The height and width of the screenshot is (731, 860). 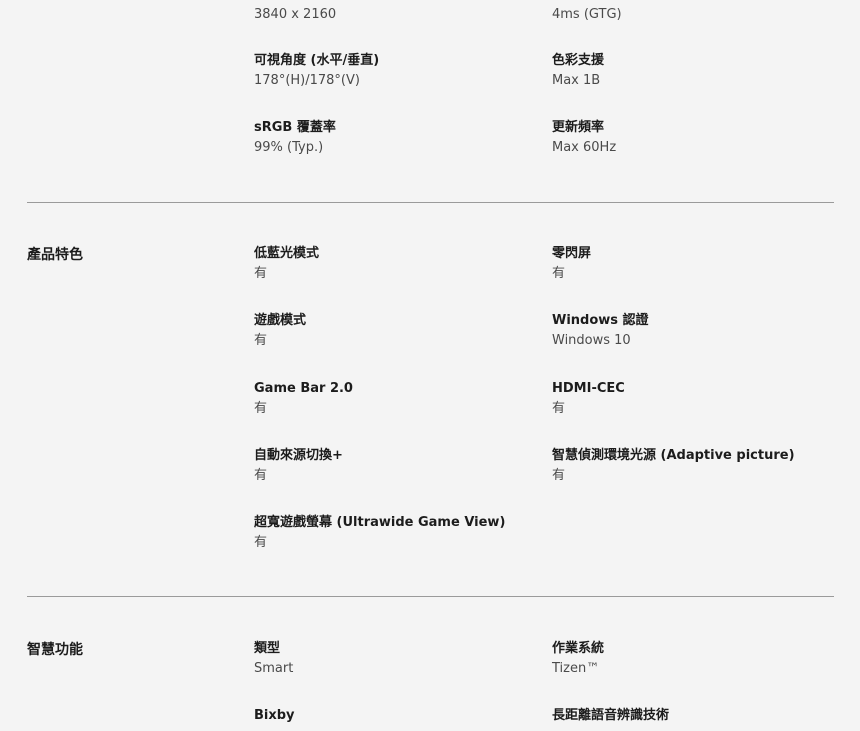 I want to click on spec-game-mode: 遊戲模式 有, so click(x=394, y=331).